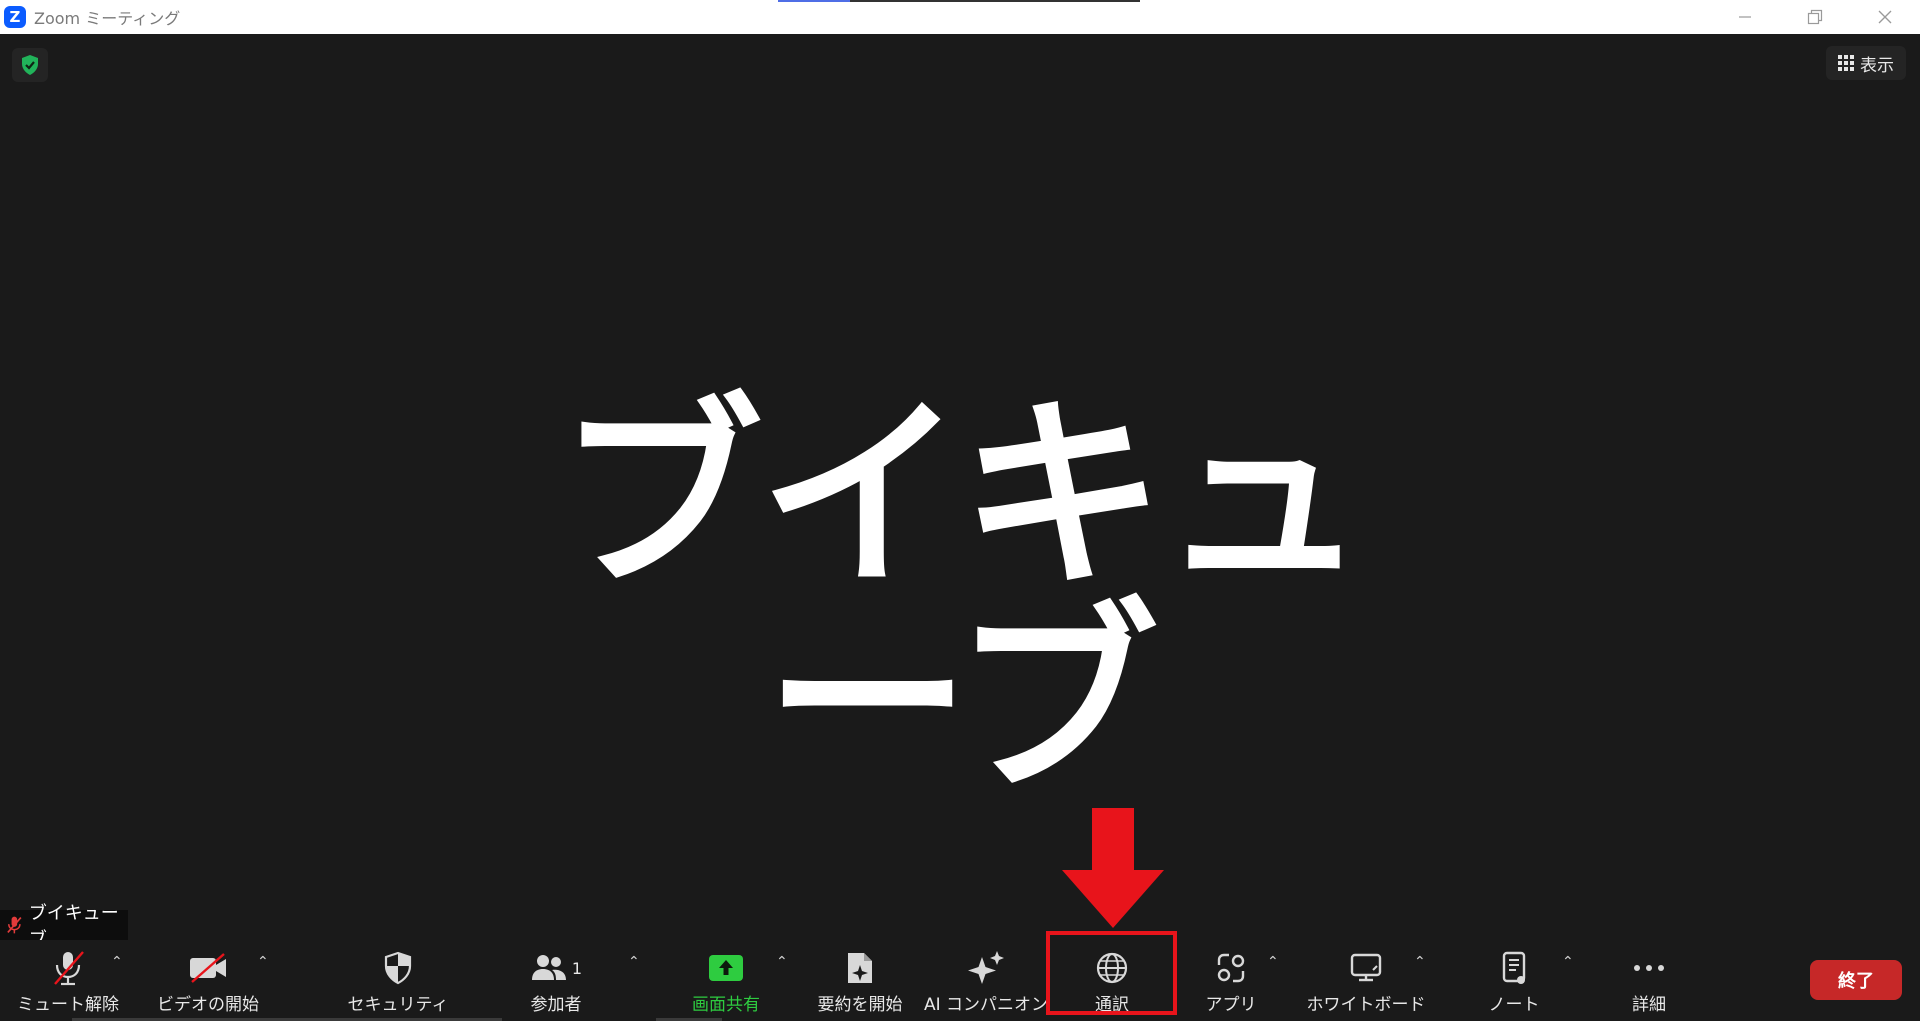 The image size is (1920, 1021). Describe the element at coordinates (960, 17) in the screenshot. I see `window-titlebar: Z Zoom ミーティング` at that location.